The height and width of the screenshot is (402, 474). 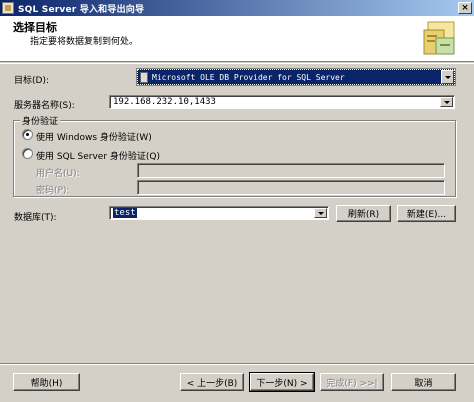 What do you see at coordinates (35, 218) in the screenshot?
I see `database-label: 数据库(T):` at bounding box center [35, 218].